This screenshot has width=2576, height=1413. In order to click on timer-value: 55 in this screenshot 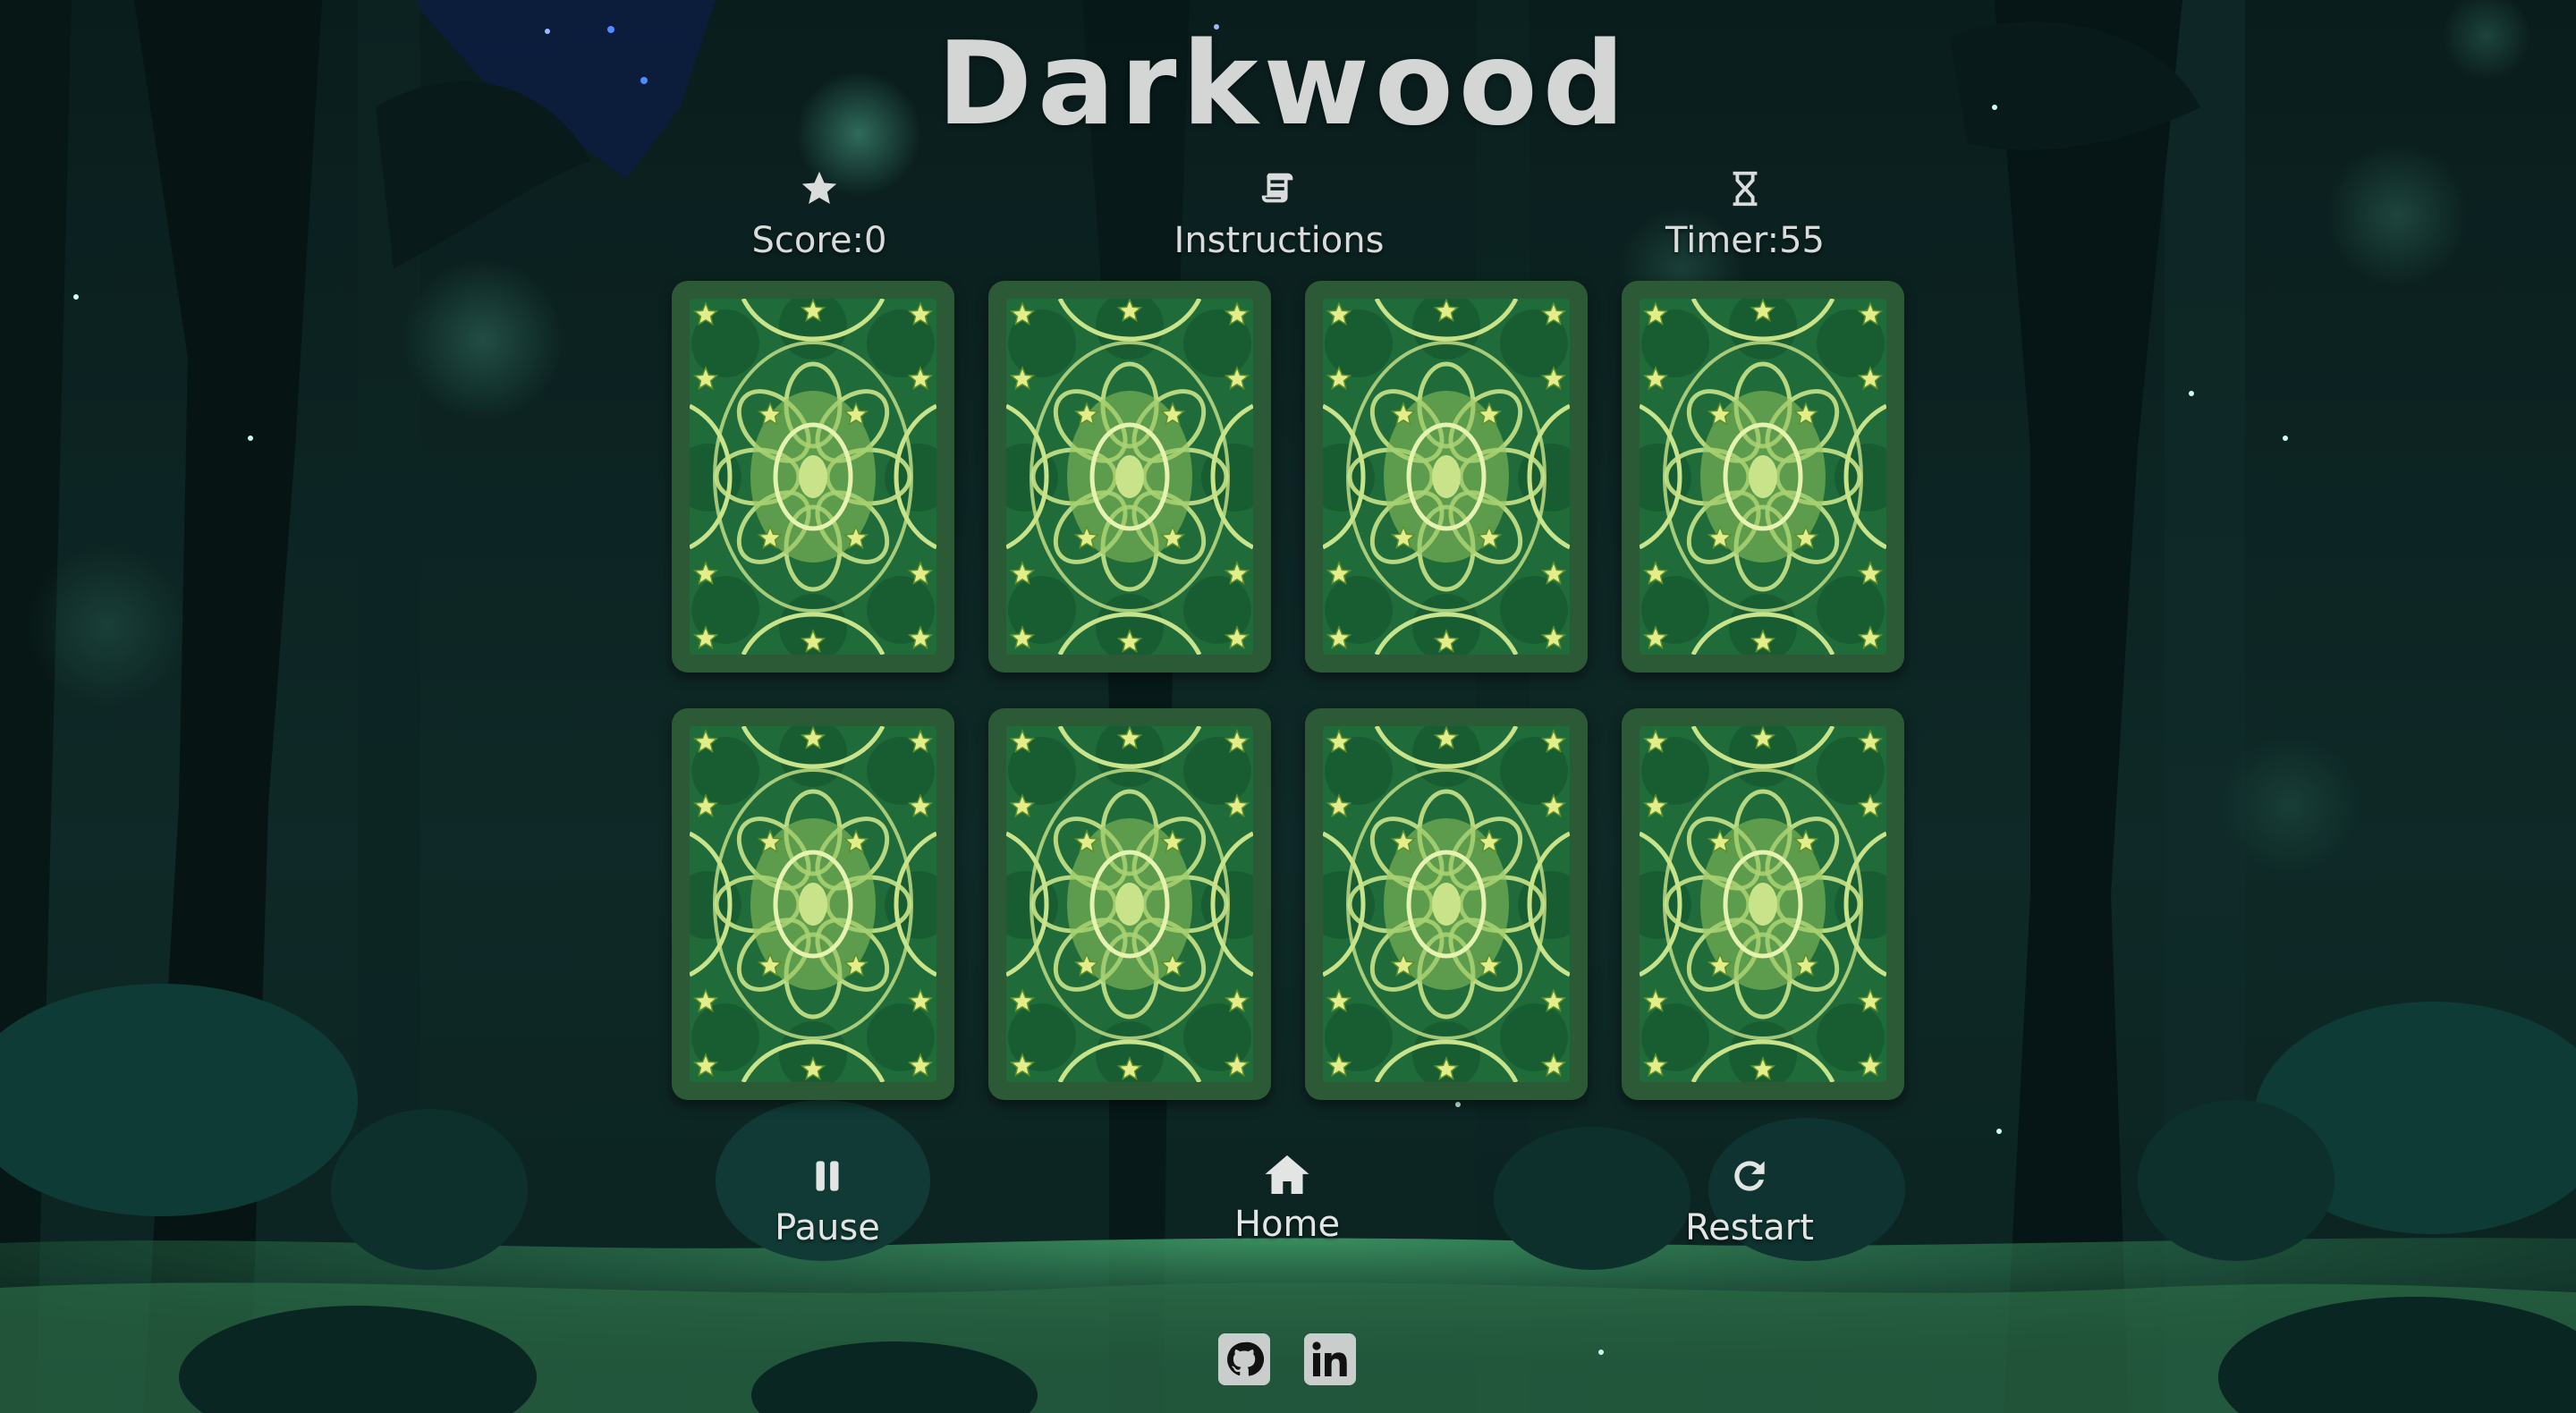, I will do `click(1802, 240)`.